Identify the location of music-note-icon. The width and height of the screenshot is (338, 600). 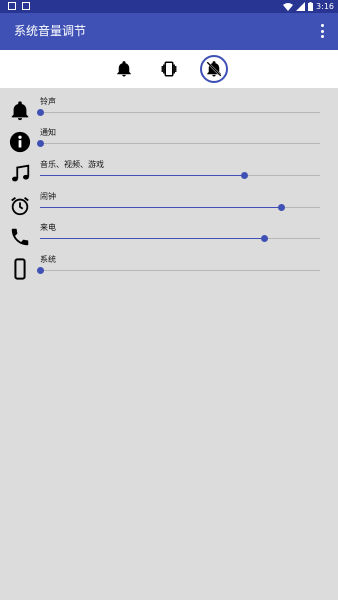
(20, 174).